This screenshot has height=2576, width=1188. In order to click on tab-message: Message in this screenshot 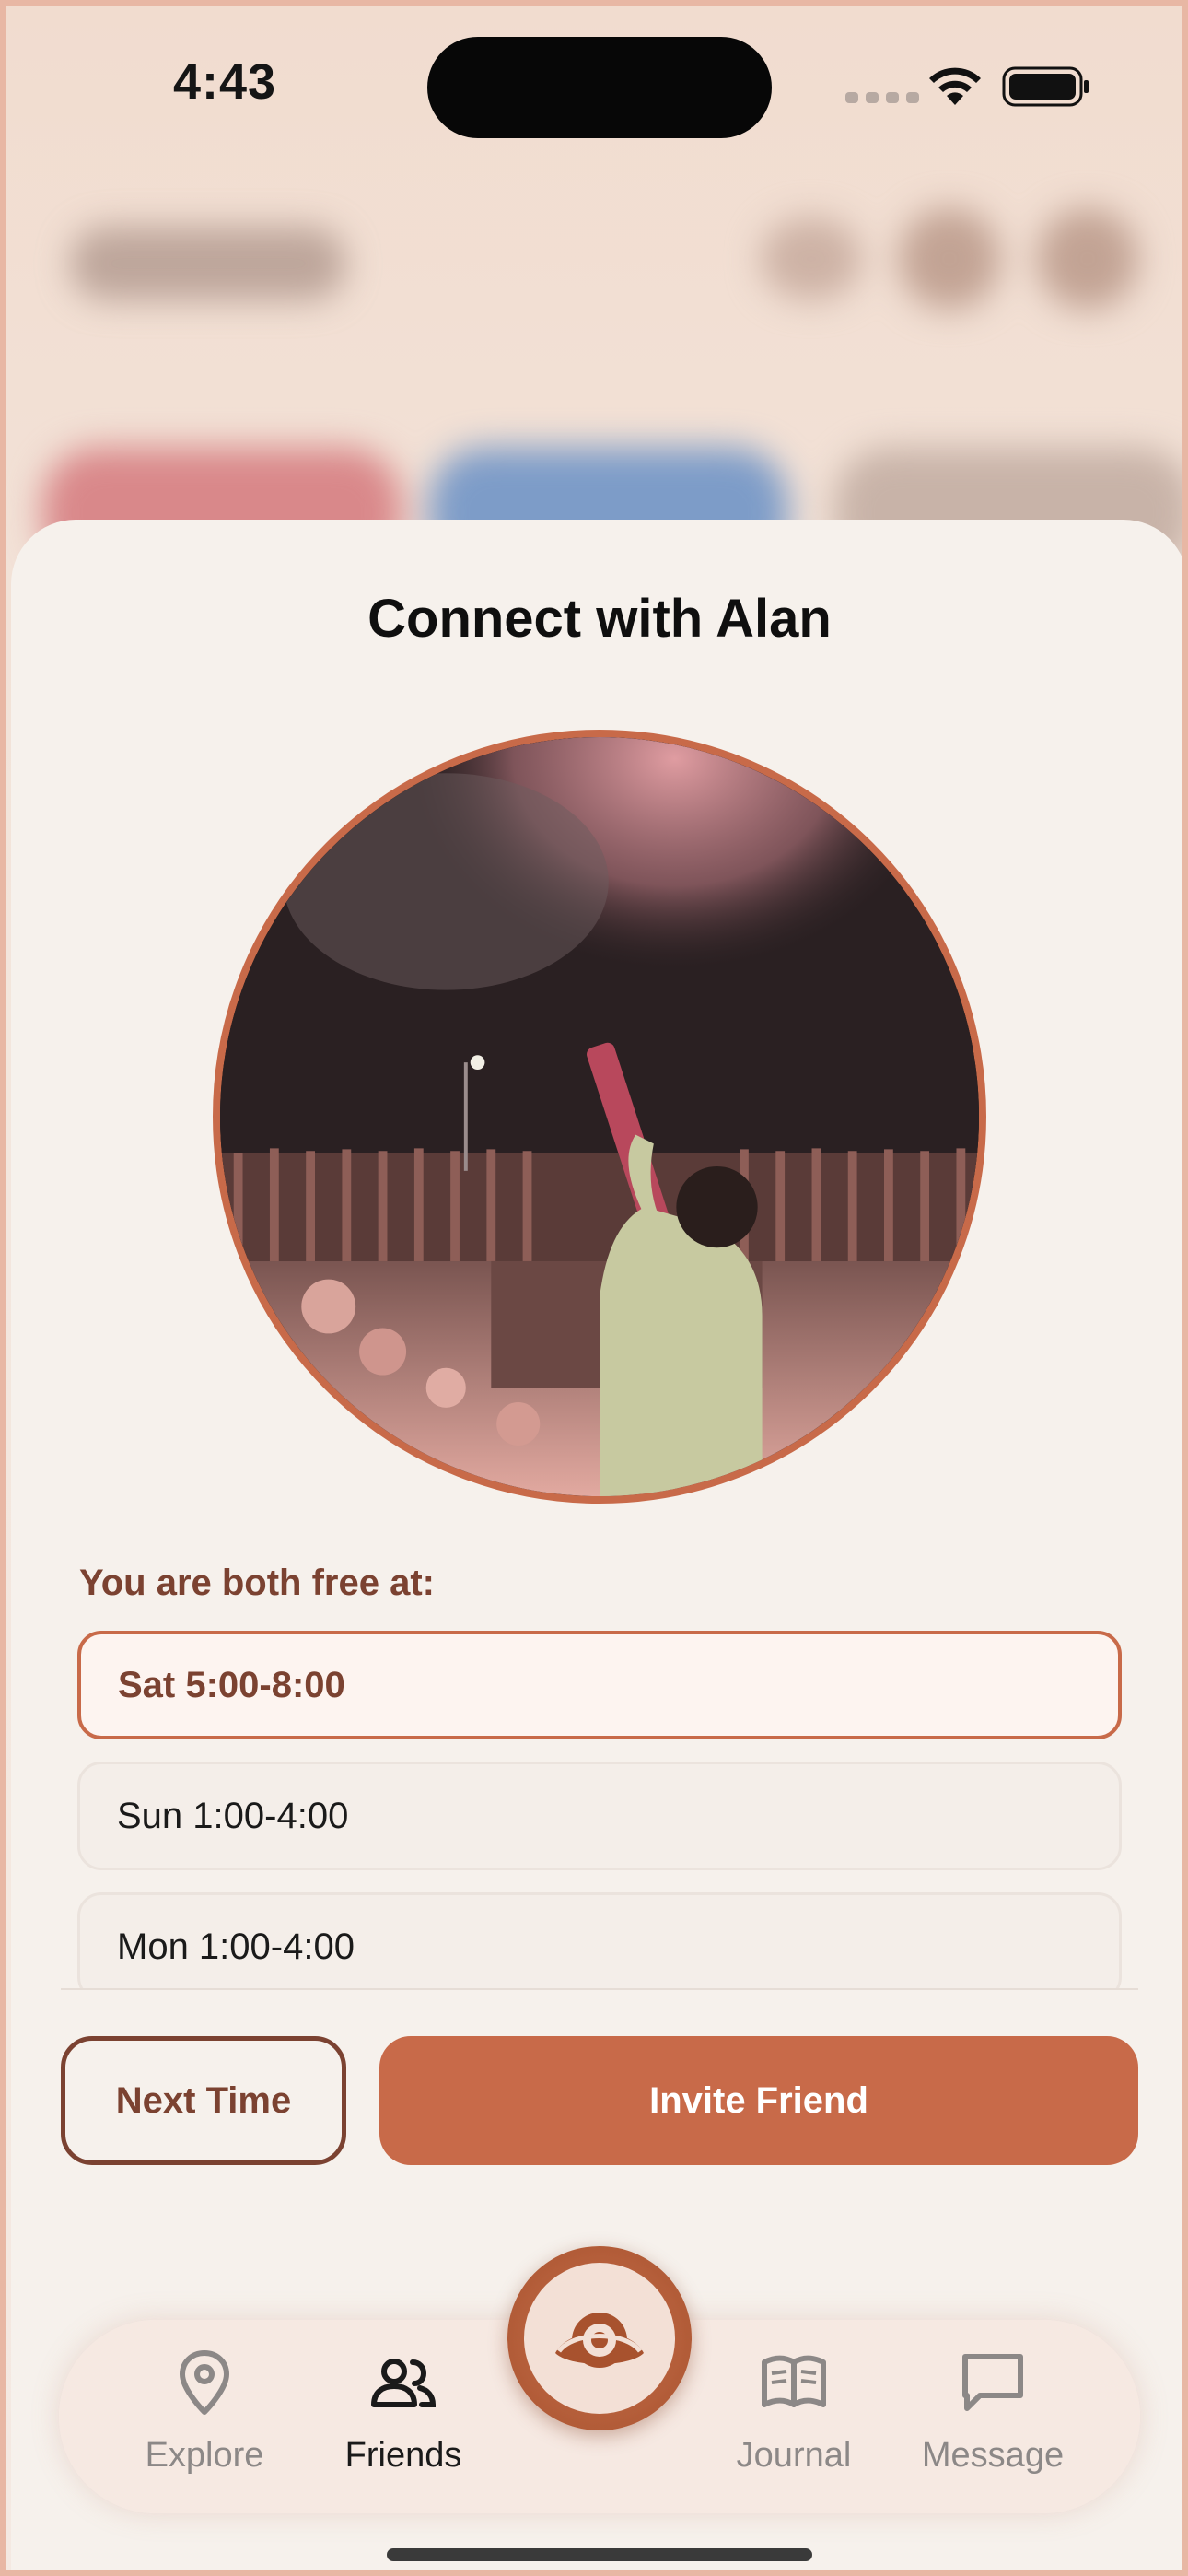, I will do `click(993, 2411)`.